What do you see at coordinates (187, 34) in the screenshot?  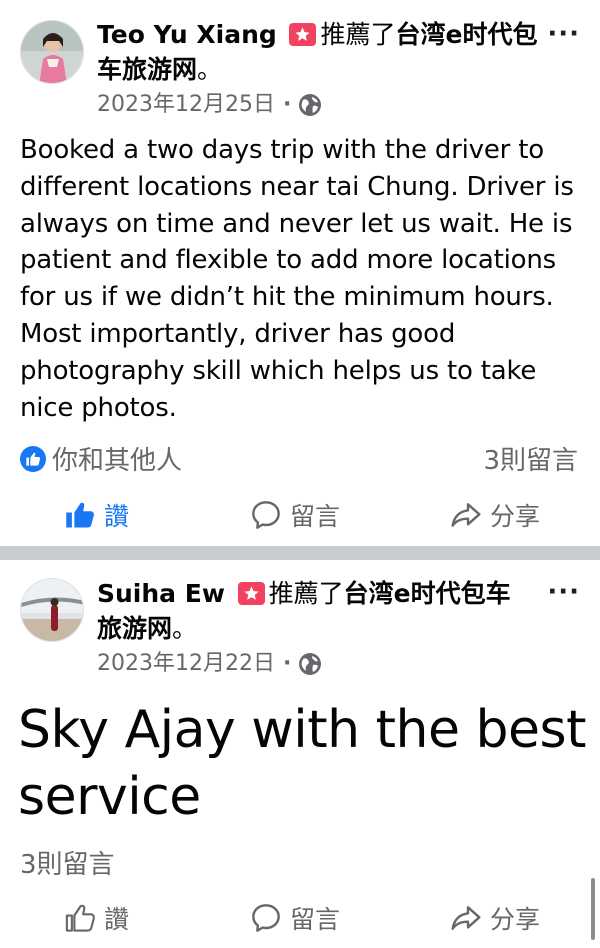 I see `author-name: Teo Yu Xiang` at bounding box center [187, 34].